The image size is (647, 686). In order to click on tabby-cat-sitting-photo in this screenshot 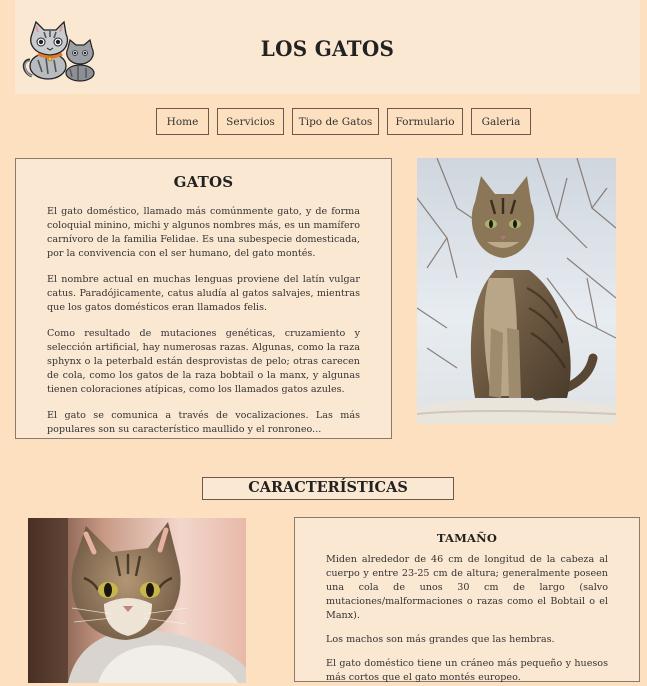, I will do `click(516, 291)`.